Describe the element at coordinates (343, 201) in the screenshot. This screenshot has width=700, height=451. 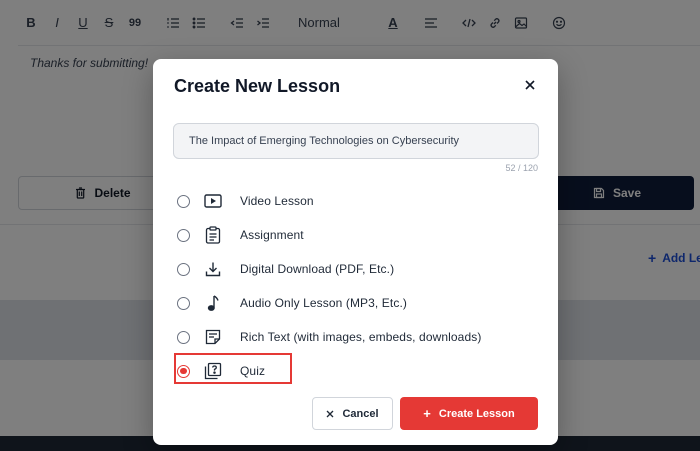
I see `option-video-lesson: Video Lesson` at that location.